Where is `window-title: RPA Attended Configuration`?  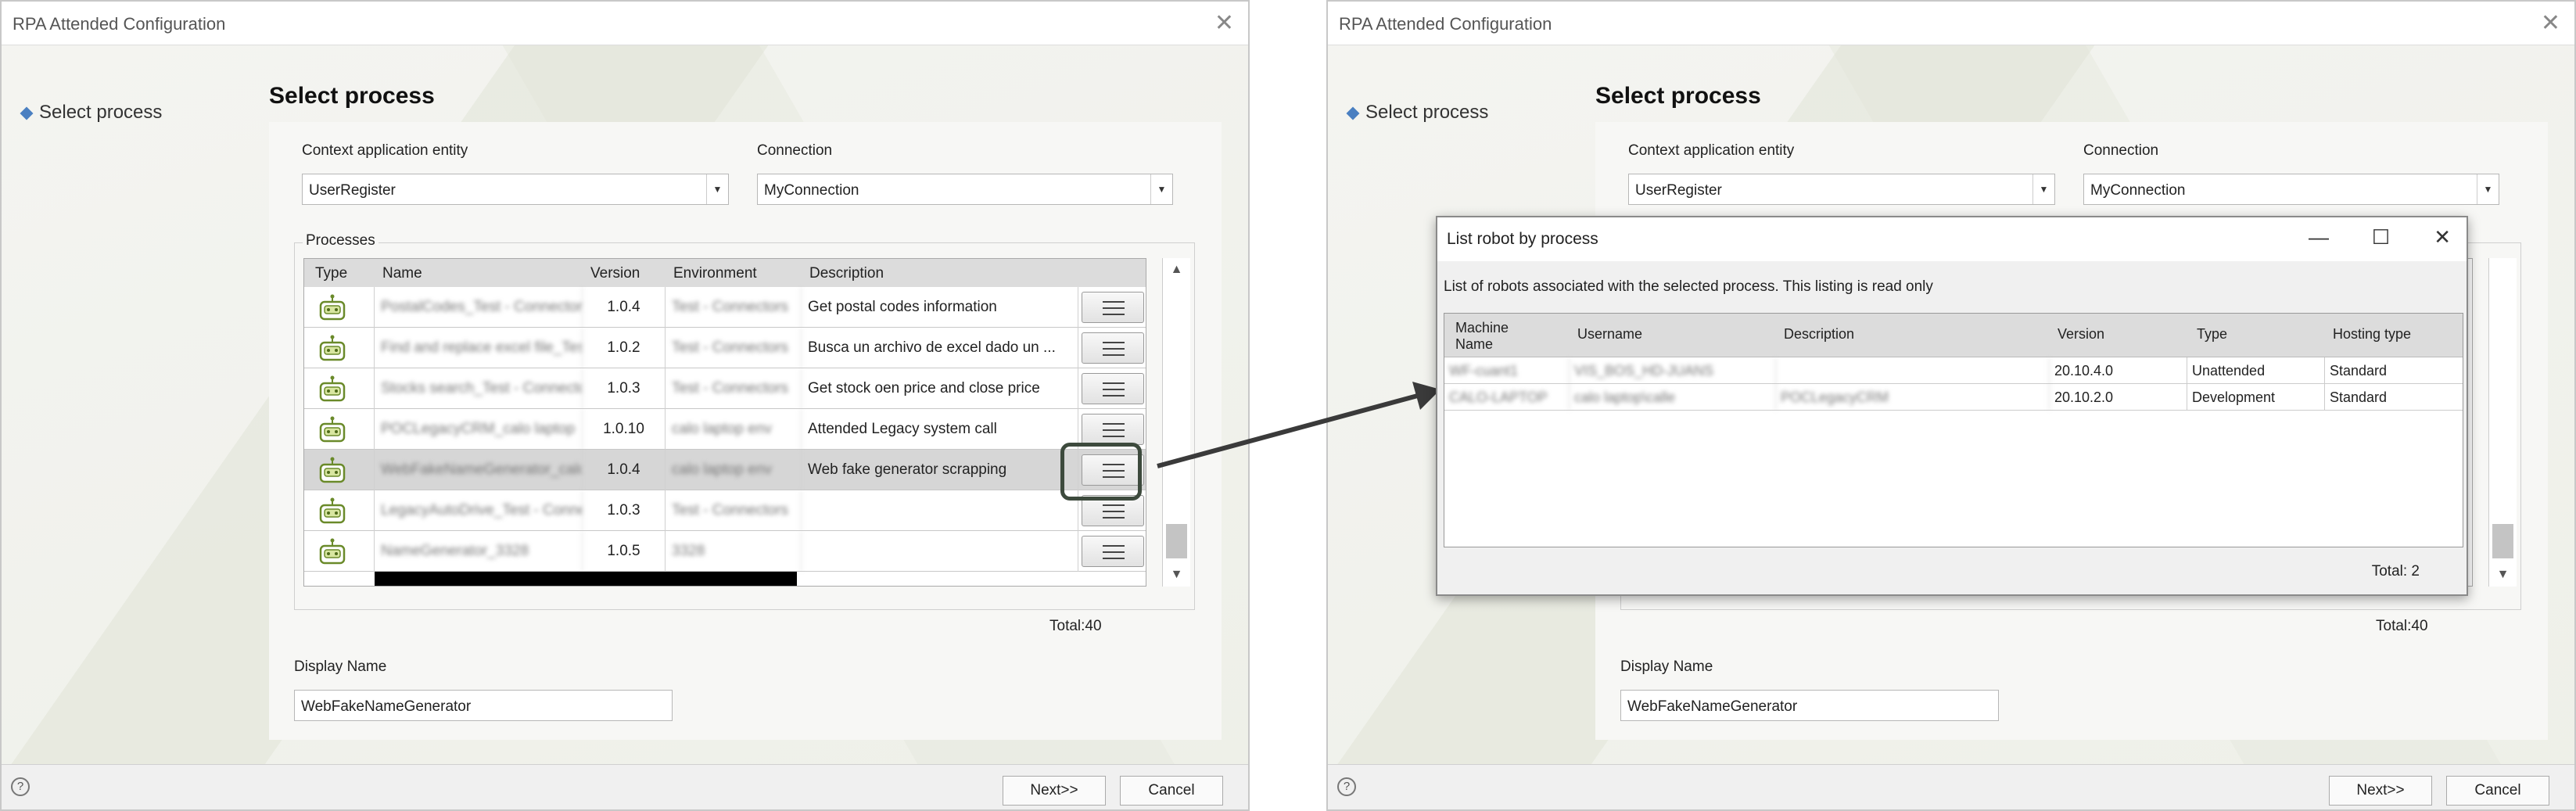 window-title: RPA Attended Configuration is located at coordinates (119, 24).